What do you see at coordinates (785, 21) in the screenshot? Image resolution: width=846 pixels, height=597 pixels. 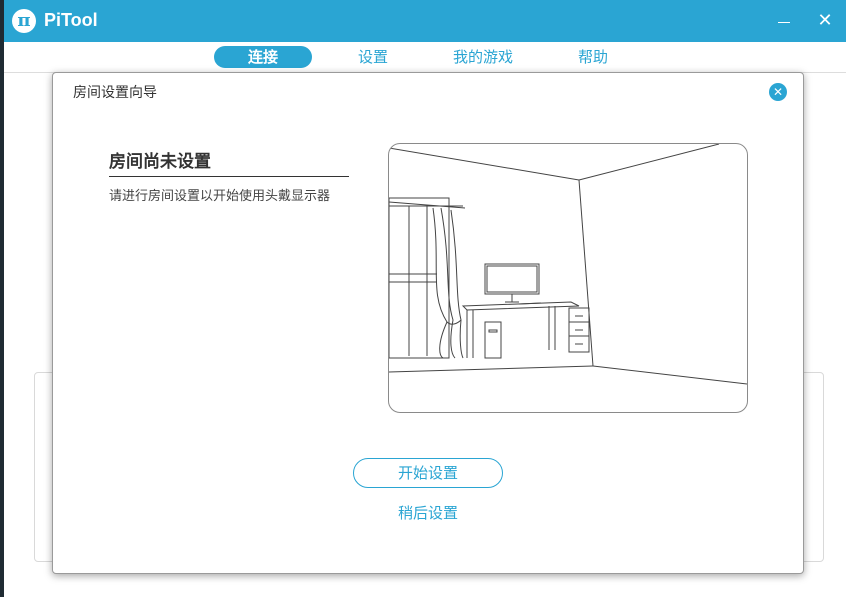 I see `minimize-icon` at bounding box center [785, 21].